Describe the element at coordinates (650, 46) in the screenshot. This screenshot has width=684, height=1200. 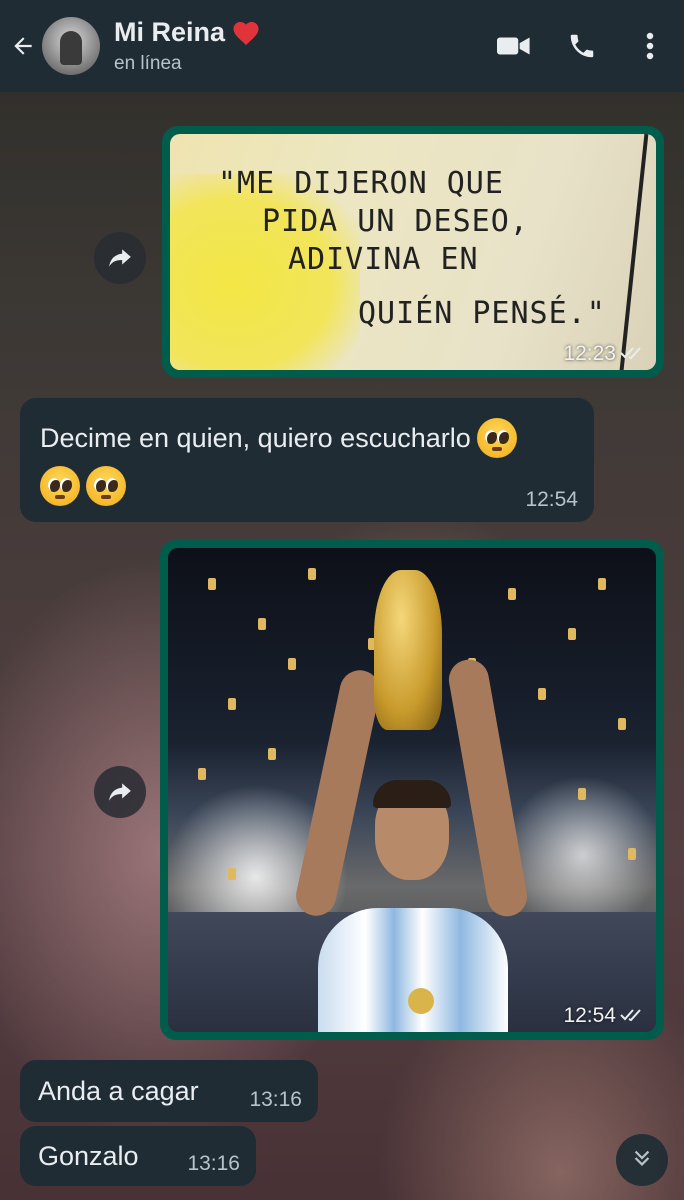
I see `more-options-icon` at that location.